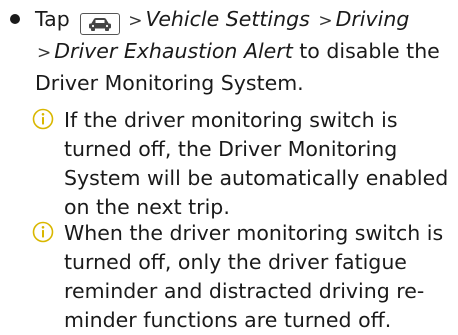 This screenshot has width=458, height=335. Describe the element at coordinates (100, 24) in the screenshot. I see `car-icon` at that location.